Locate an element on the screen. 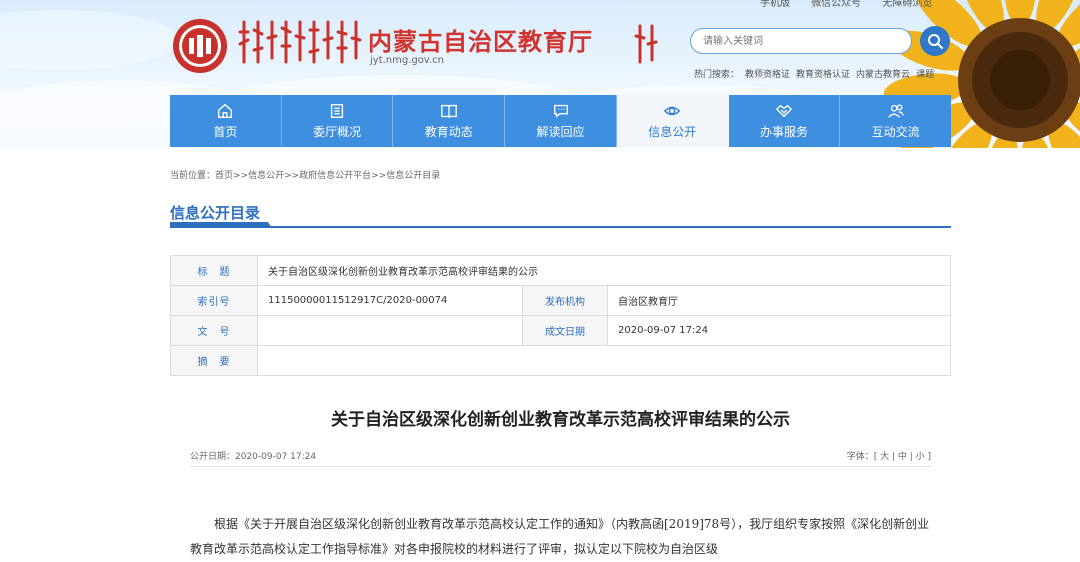  font-size-control: 字体：[ 大 | 中 | 小 ] is located at coordinates (889, 455).